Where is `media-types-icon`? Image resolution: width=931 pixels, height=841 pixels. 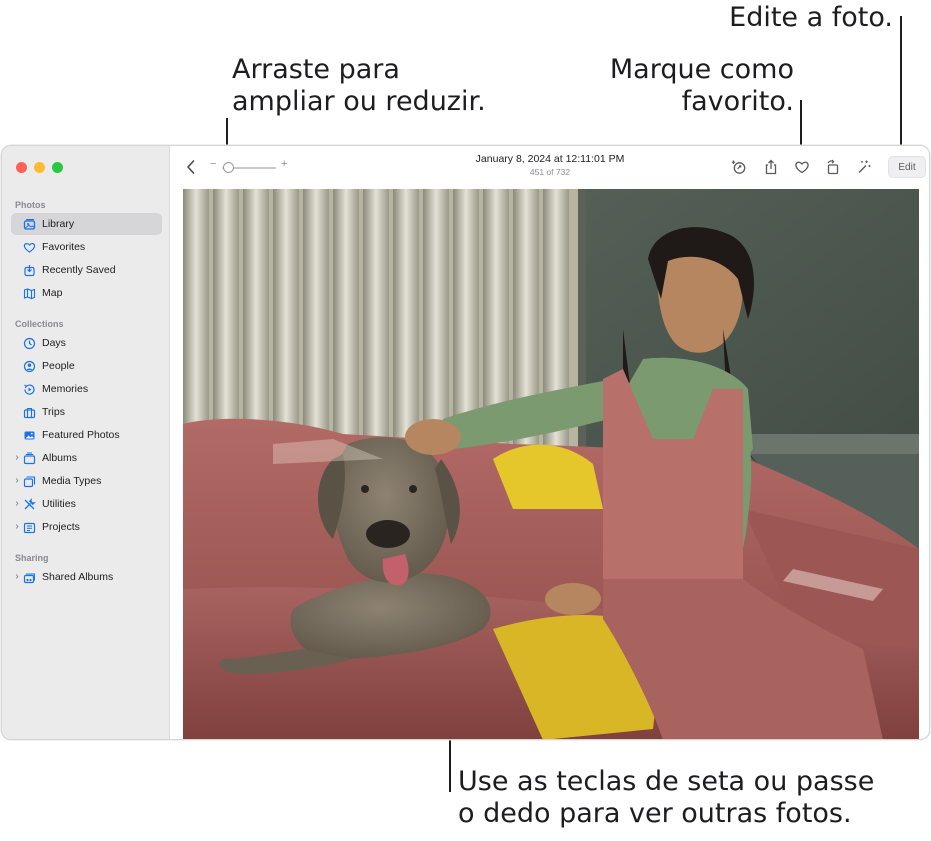 media-types-icon is located at coordinates (29, 481).